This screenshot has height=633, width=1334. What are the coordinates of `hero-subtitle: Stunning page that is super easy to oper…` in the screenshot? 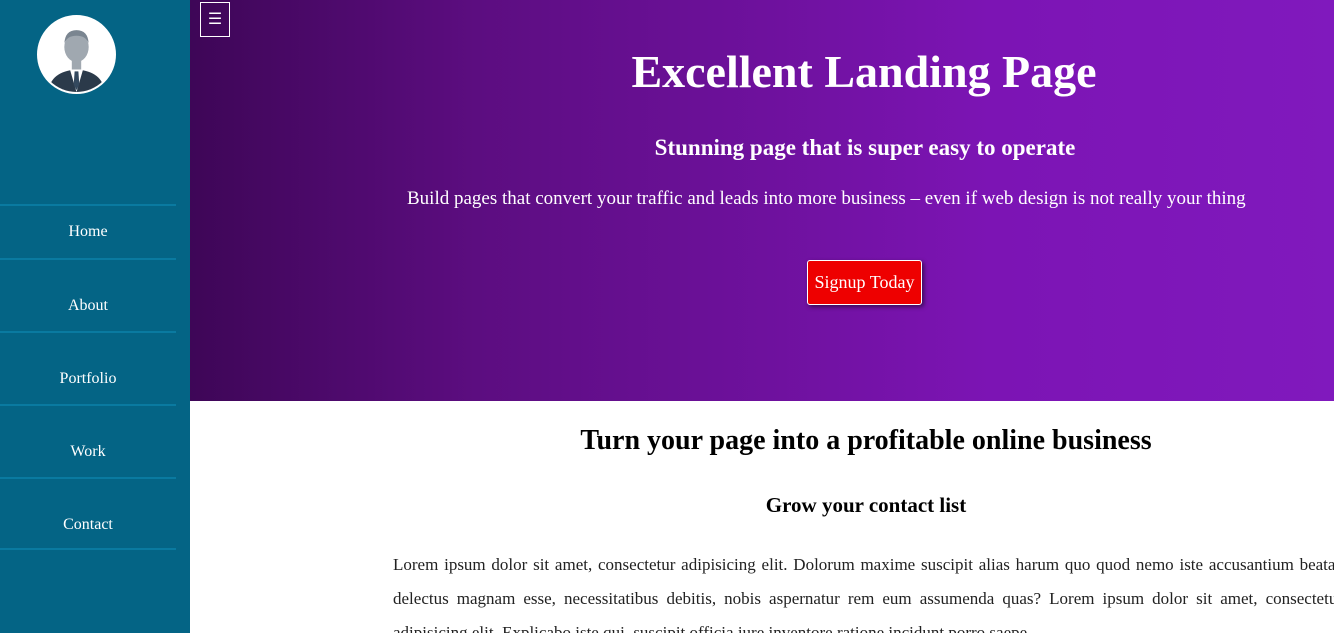 It's located at (865, 147).